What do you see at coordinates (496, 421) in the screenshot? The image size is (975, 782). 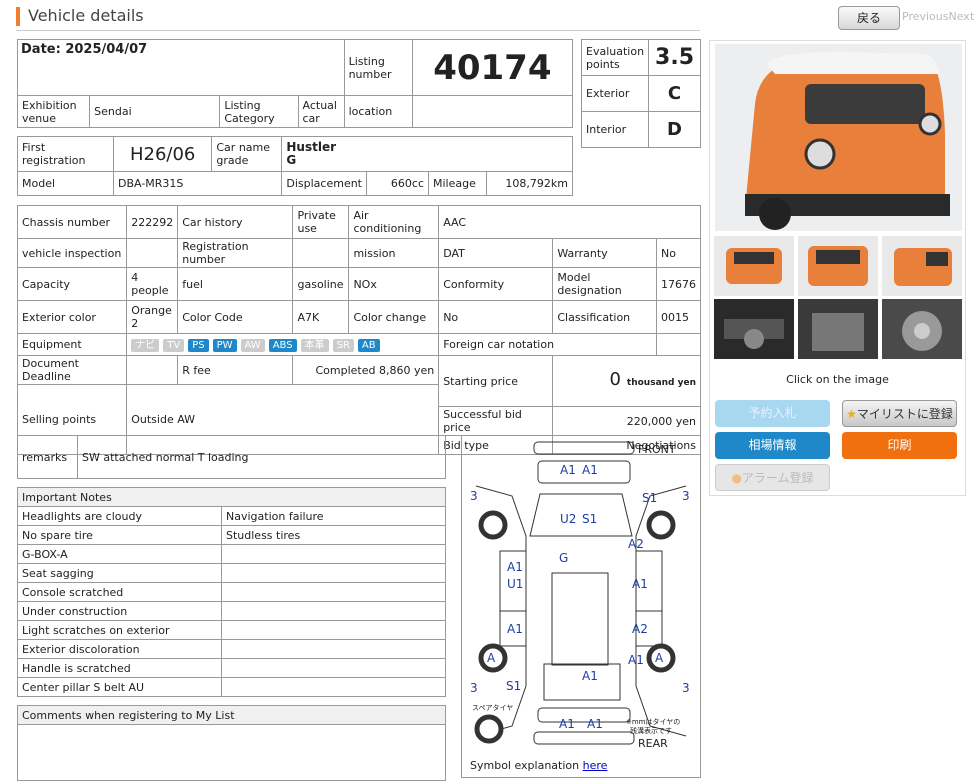 I see `bid-label: Successful bid price` at bounding box center [496, 421].